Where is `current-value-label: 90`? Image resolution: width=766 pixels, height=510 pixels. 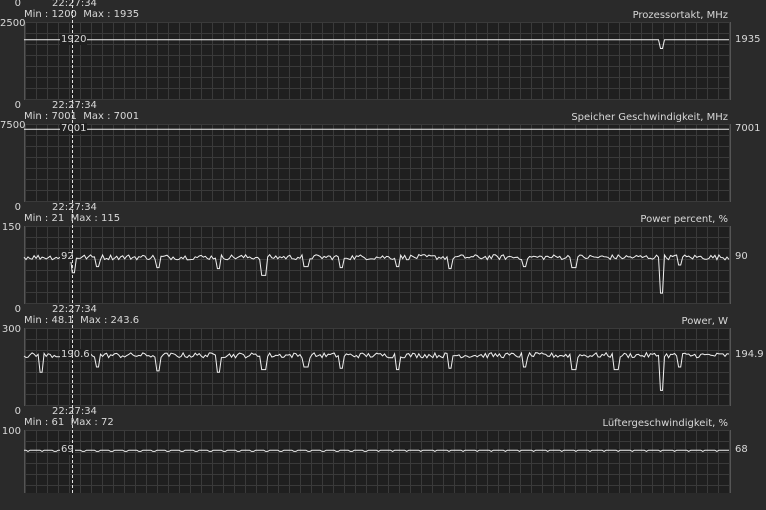 current-value-label: 90 is located at coordinates (741, 257).